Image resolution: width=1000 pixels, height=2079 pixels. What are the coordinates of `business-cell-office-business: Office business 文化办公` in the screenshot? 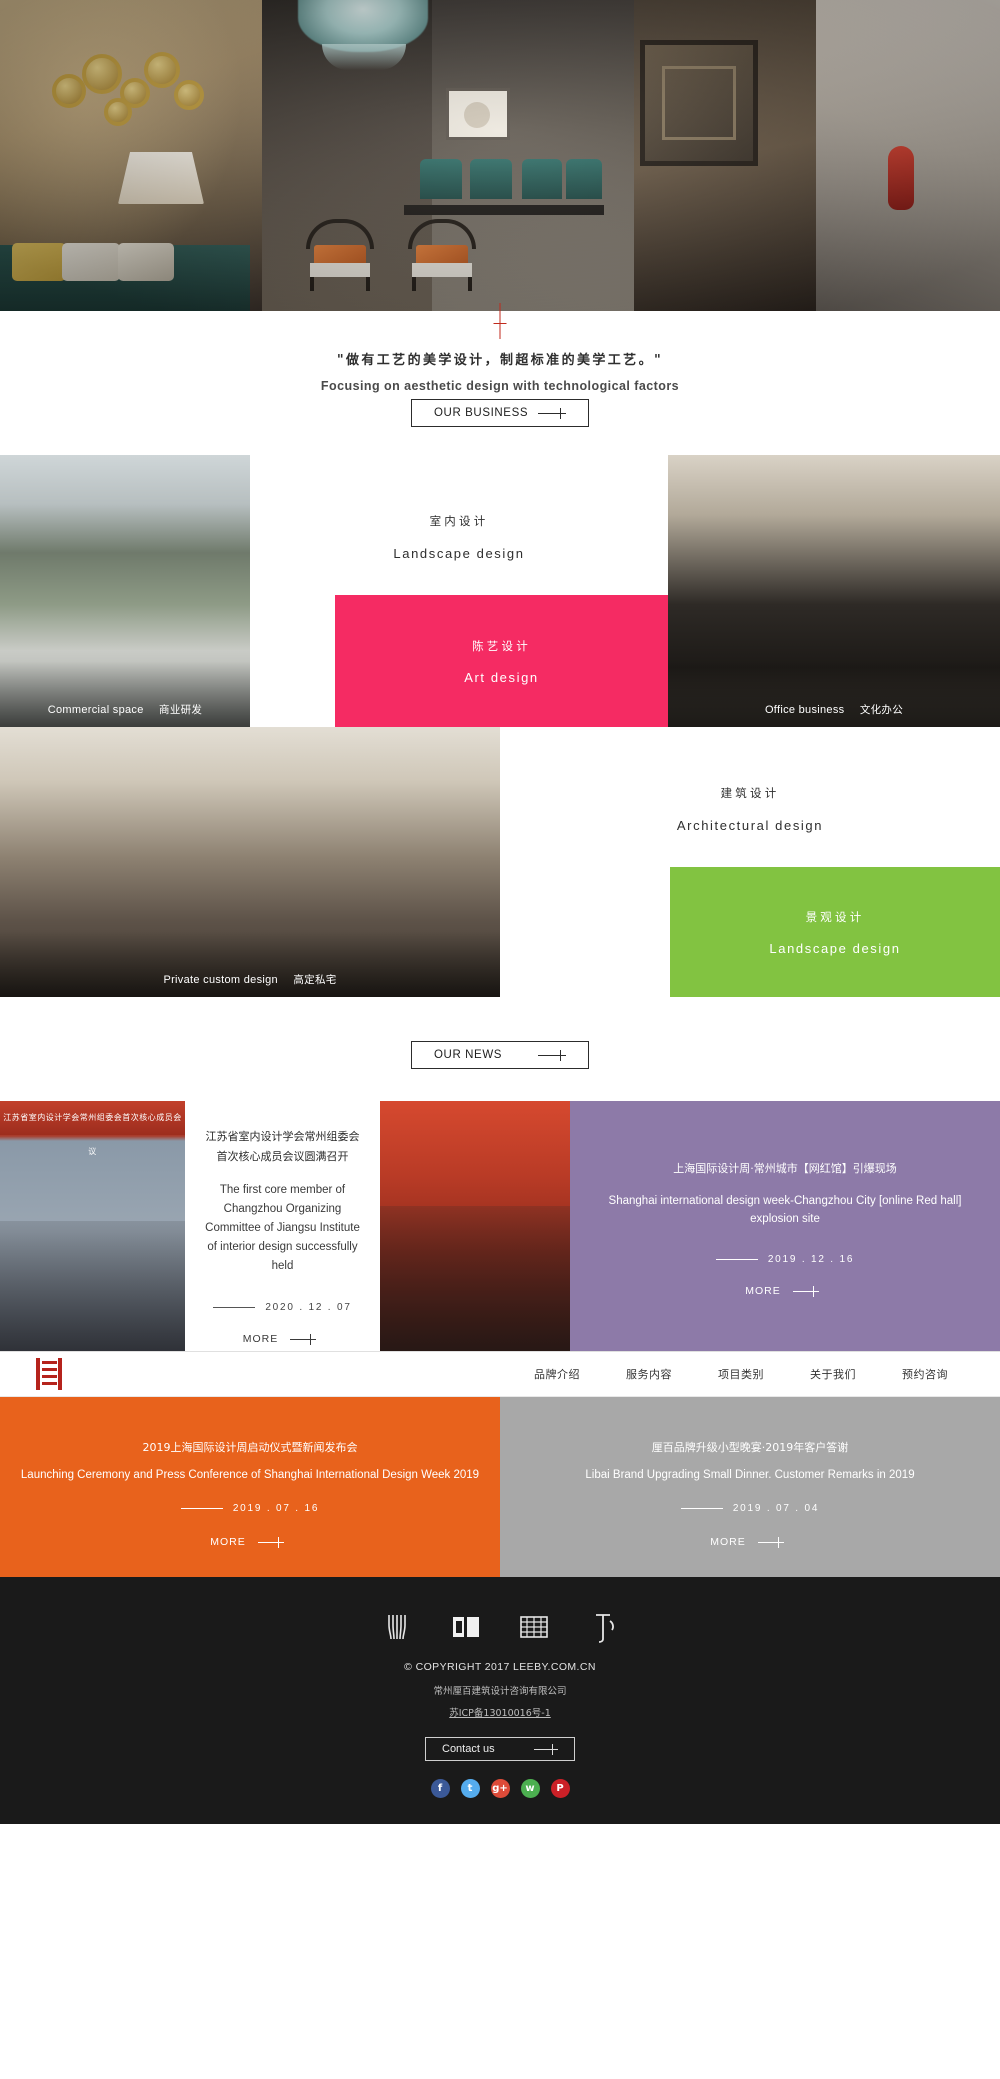 It's located at (834, 591).